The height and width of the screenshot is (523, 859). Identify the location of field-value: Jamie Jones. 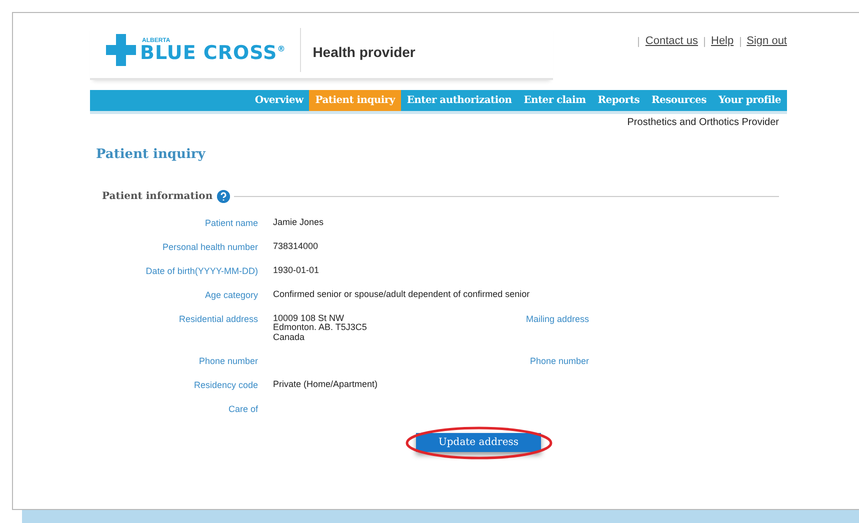
(298, 222).